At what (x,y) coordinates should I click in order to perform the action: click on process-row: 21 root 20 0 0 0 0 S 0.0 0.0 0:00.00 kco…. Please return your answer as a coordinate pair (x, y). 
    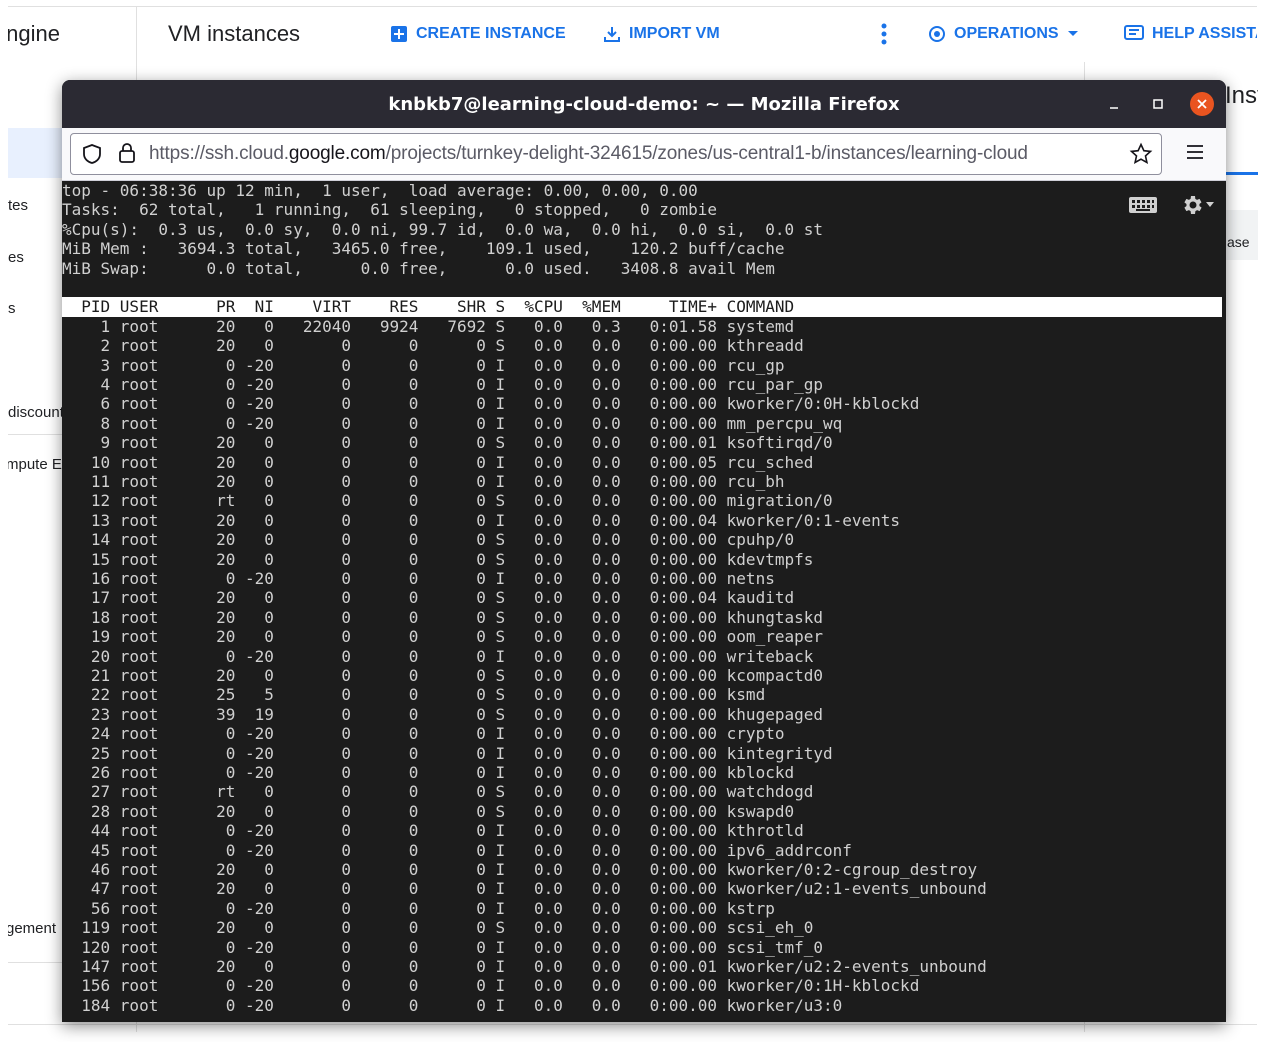
    Looking at the image, I should click on (442, 675).